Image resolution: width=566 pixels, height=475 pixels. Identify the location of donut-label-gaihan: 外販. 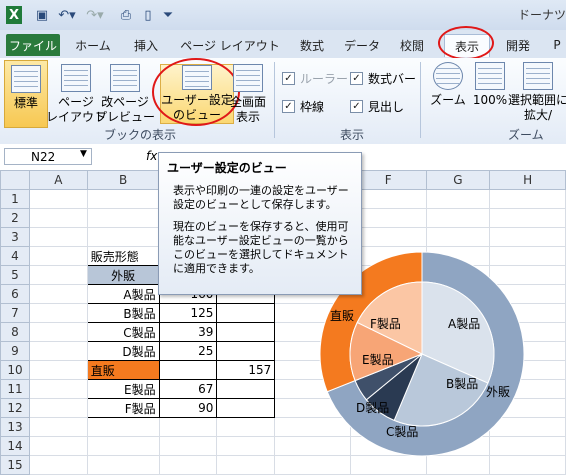
(498, 392).